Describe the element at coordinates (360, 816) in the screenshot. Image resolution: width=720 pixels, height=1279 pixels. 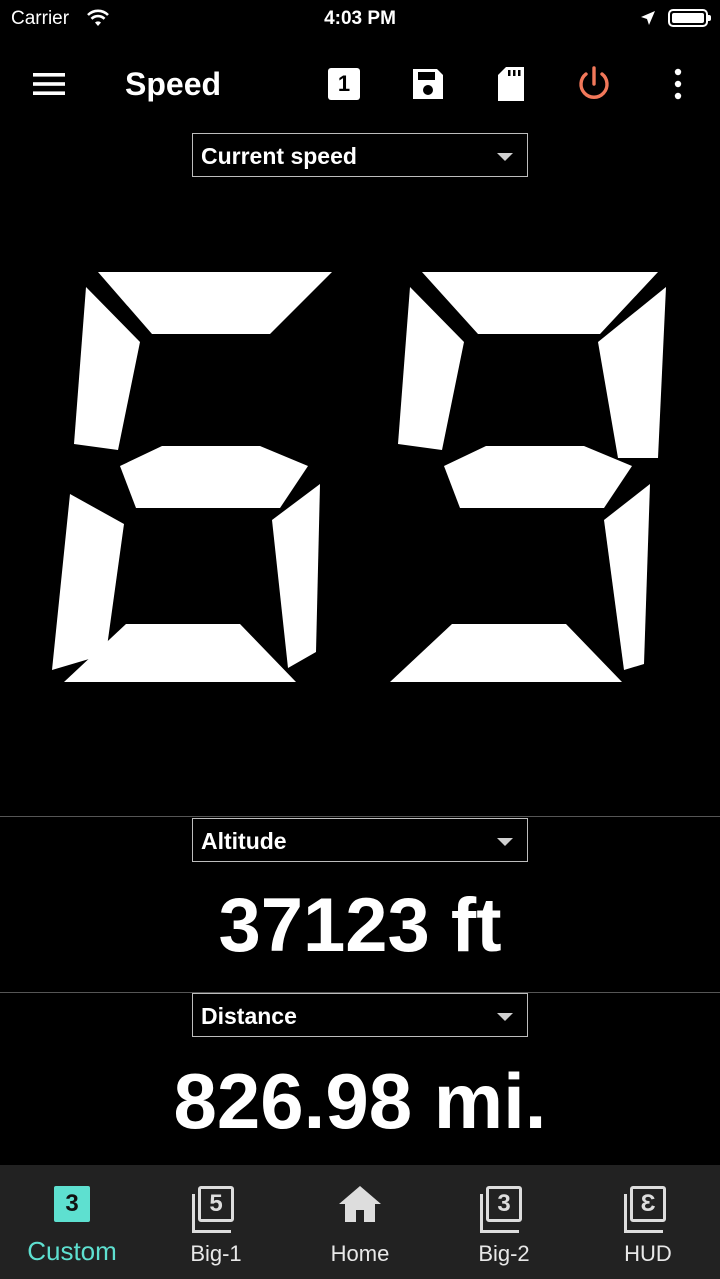
I see `divider` at that location.